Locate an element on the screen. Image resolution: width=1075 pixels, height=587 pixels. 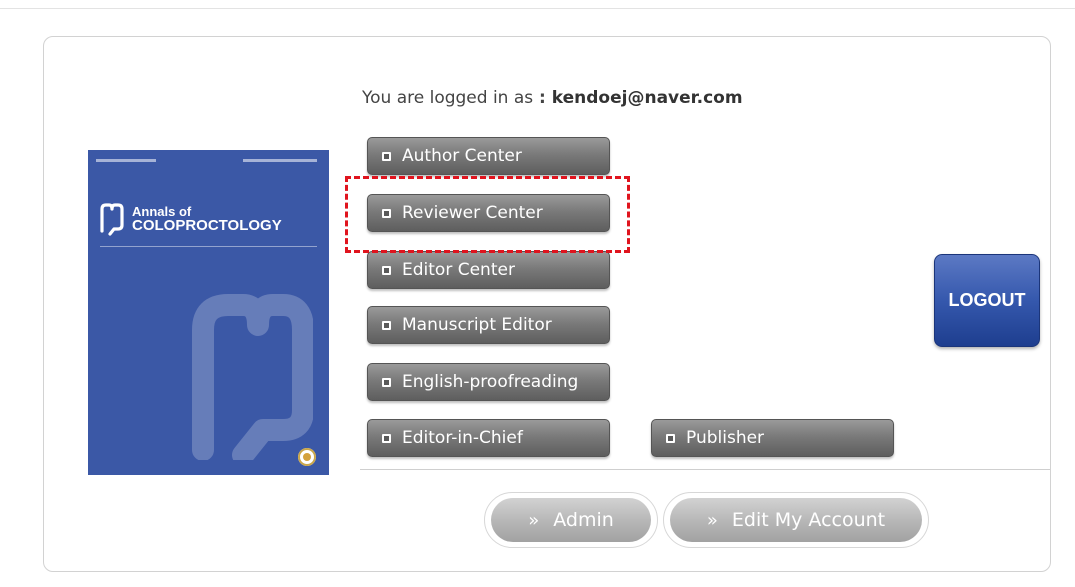
logged-in-email: kendoej@naver.com is located at coordinates (647, 98).